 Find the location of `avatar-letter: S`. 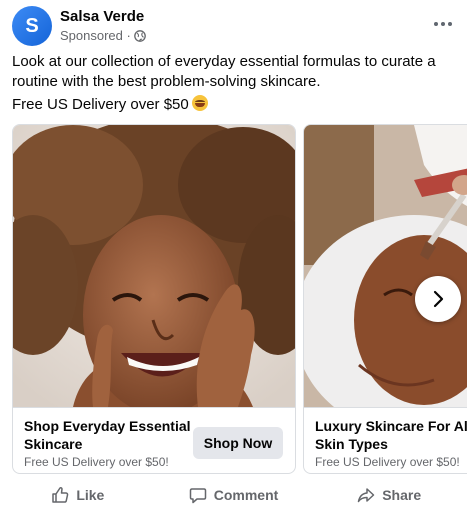

avatar-letter: S is located at coordinates (32, 25).